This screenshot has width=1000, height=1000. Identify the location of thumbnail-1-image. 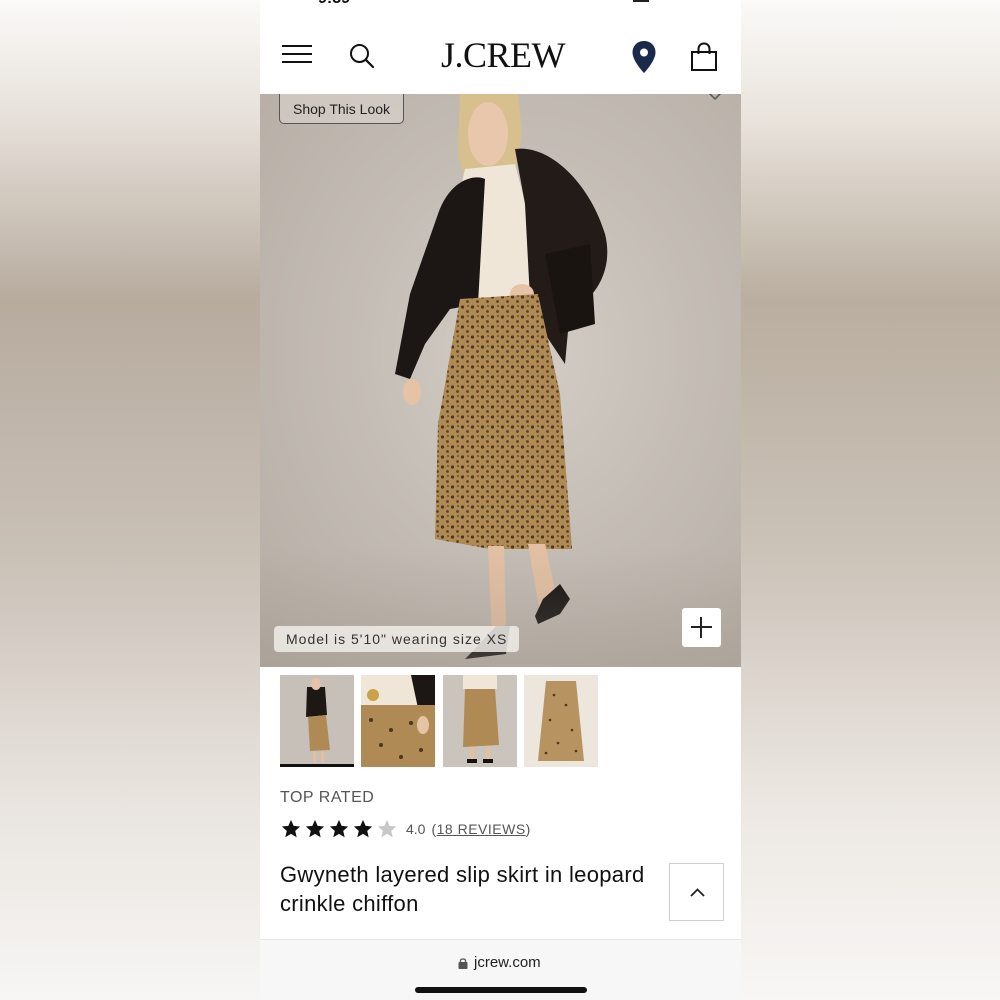
(317, 721).